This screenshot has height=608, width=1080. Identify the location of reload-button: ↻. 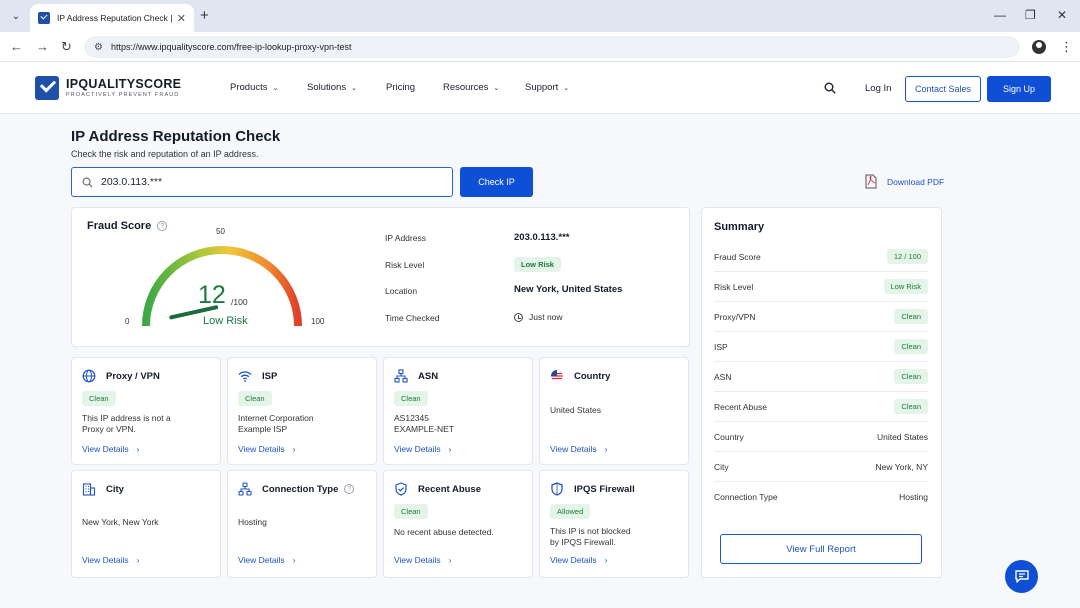
(66, 47).